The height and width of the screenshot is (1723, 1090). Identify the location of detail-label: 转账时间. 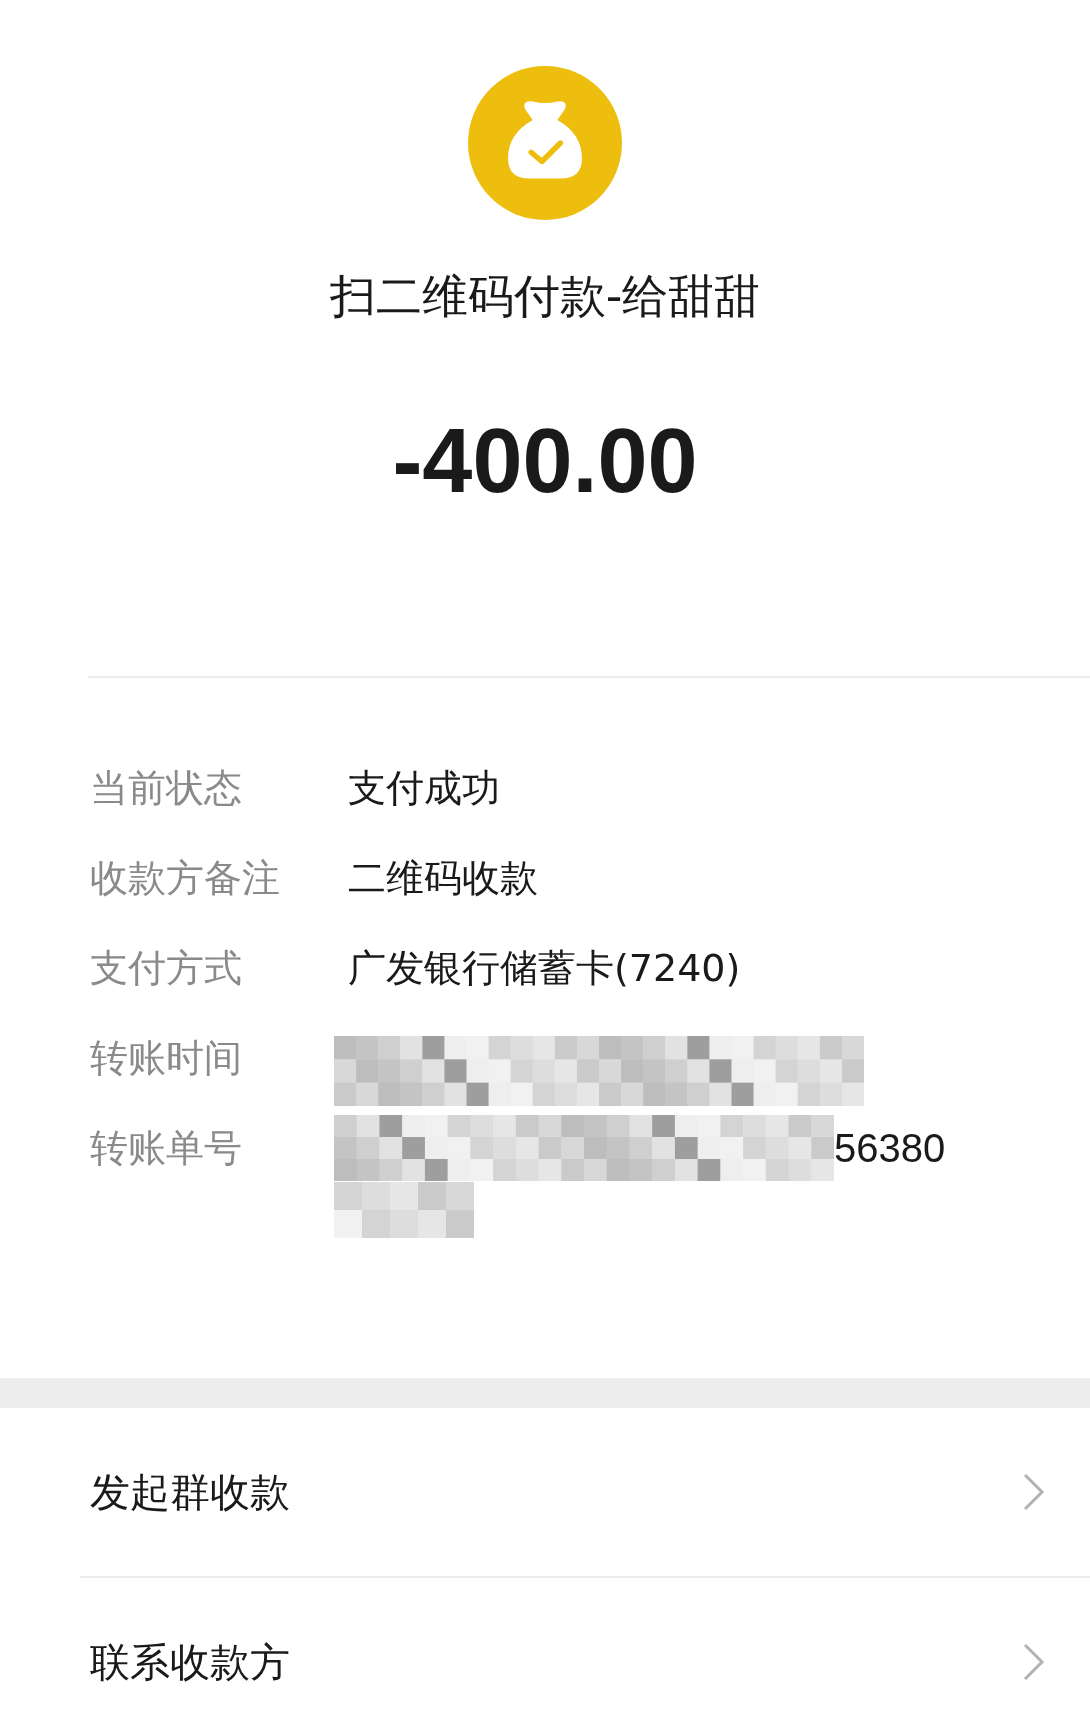
(166, 1058).